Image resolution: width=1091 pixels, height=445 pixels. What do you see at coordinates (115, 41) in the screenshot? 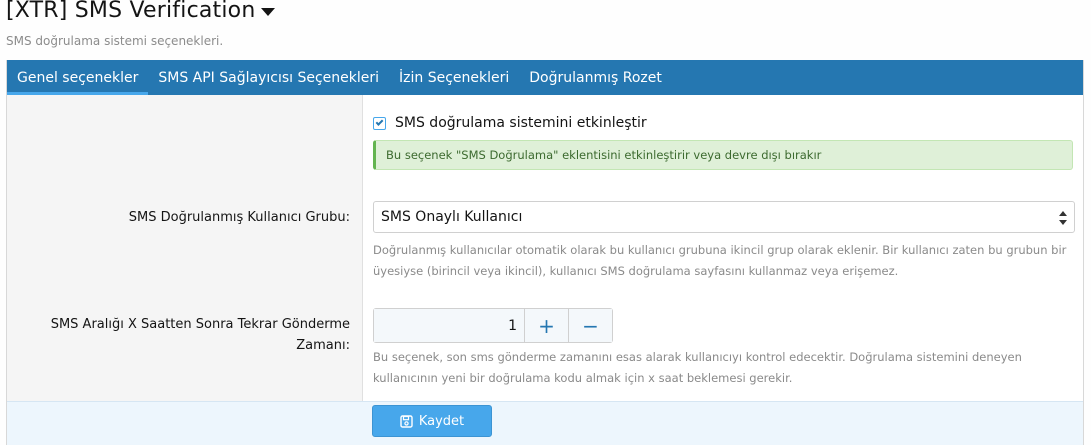
I see `page-subtitle: SMS doğrulama sistemi seçenekleri.` at bounding box center [115, 41].